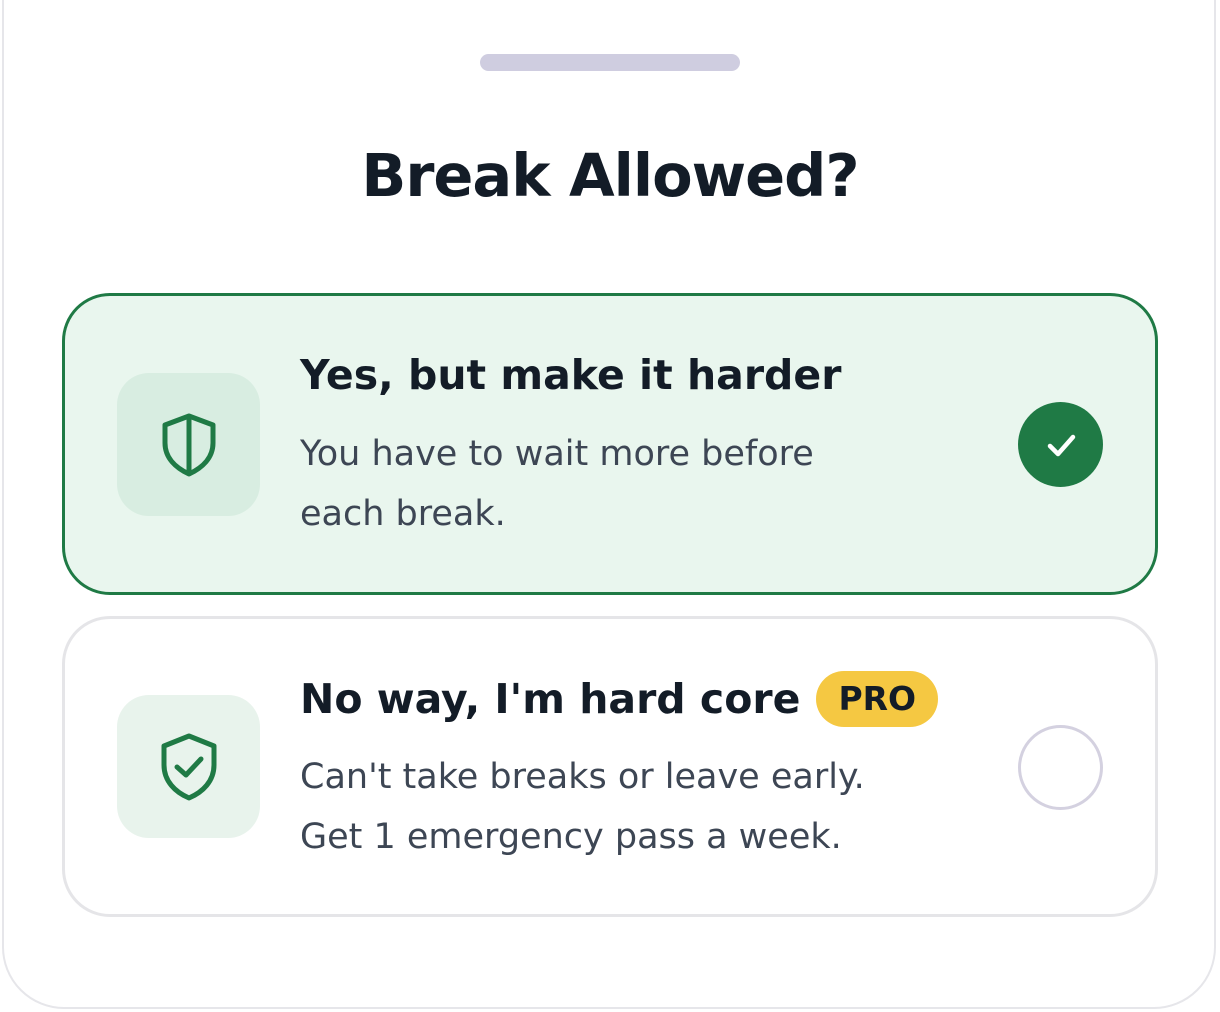  I want to click on option-title: No way, I'm hard core PRO, so click(619, 699).